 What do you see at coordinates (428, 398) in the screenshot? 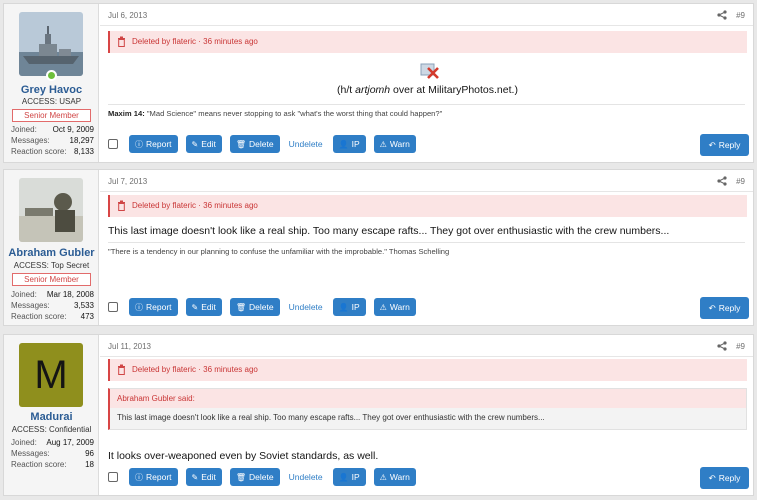
I see `quote-author: Abraham Gubler said:` at bounding box center [428, 398].